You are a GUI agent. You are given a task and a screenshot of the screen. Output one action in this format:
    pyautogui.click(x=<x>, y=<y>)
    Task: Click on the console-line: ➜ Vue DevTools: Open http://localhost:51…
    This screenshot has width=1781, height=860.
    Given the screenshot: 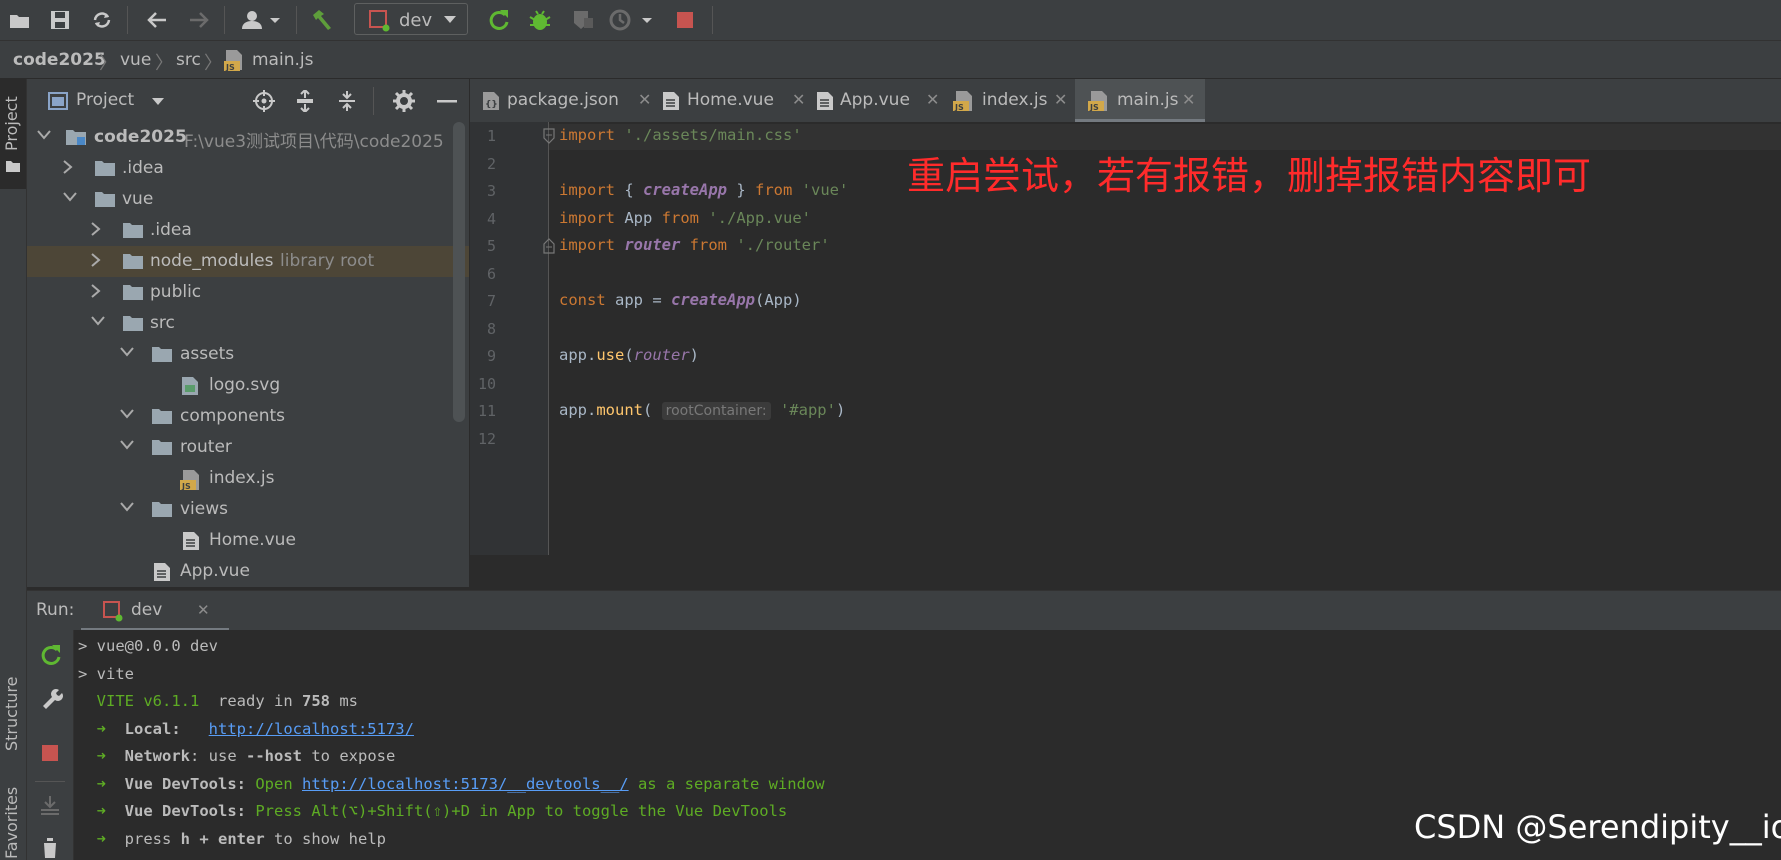 What is the action you would take?
    pyautogui.click(x=451, y=784)
    